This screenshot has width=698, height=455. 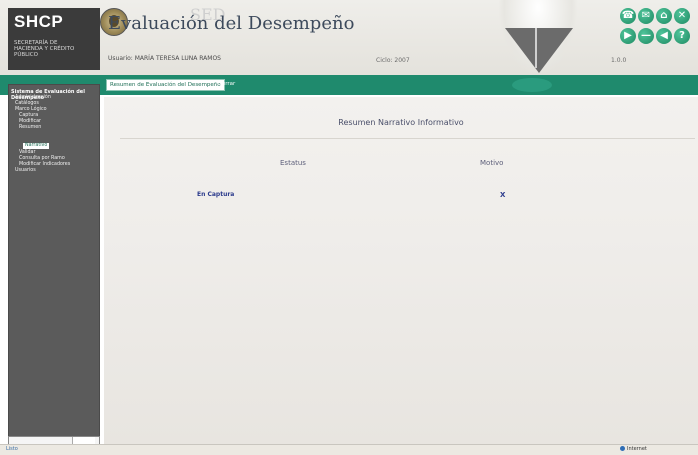 What do you see at coordinates (44, 49) in the screenshot?
I see `brand-subtitle: SECRETARÍA DE HACIENDA Y CRÉDITO PÚBLICO` at bounding box center [44, 49].